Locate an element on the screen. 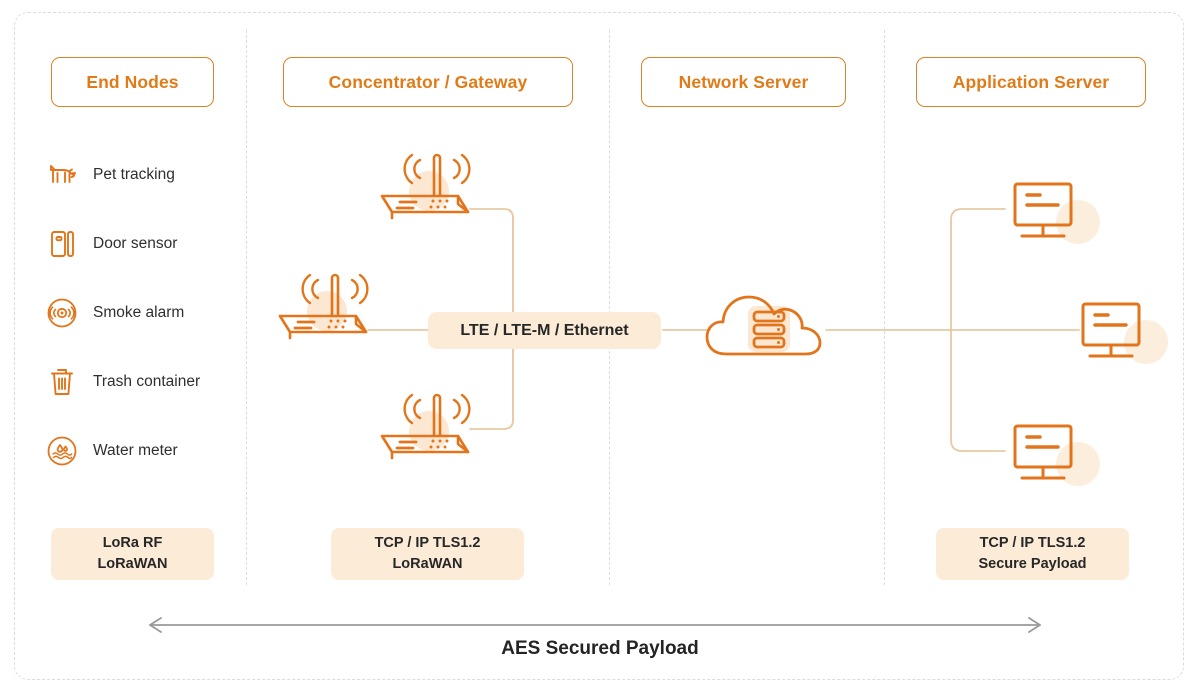 This screenshot has height=695, width=1200. monitor-bottom is located at coordinates (1056, 455).